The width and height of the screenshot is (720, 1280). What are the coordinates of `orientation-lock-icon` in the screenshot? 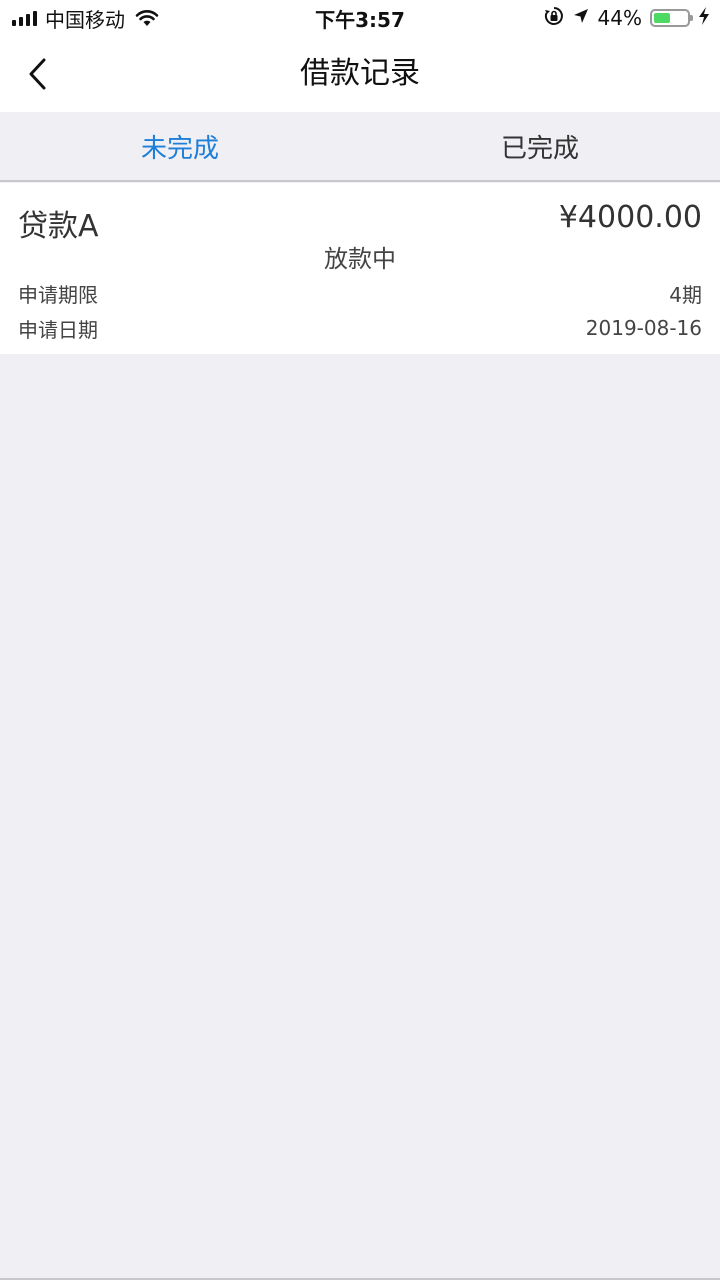 It's located at (554, 18).